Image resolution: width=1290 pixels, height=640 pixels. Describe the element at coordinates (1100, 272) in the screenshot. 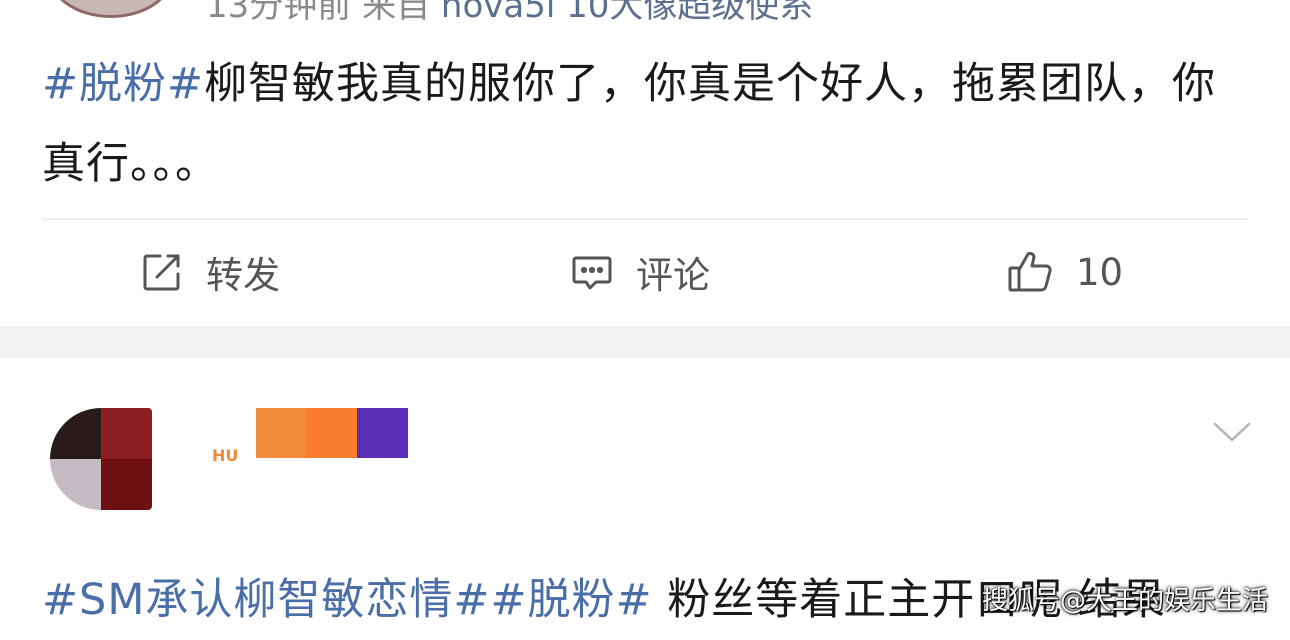

I see `like-count: 10` at that location.